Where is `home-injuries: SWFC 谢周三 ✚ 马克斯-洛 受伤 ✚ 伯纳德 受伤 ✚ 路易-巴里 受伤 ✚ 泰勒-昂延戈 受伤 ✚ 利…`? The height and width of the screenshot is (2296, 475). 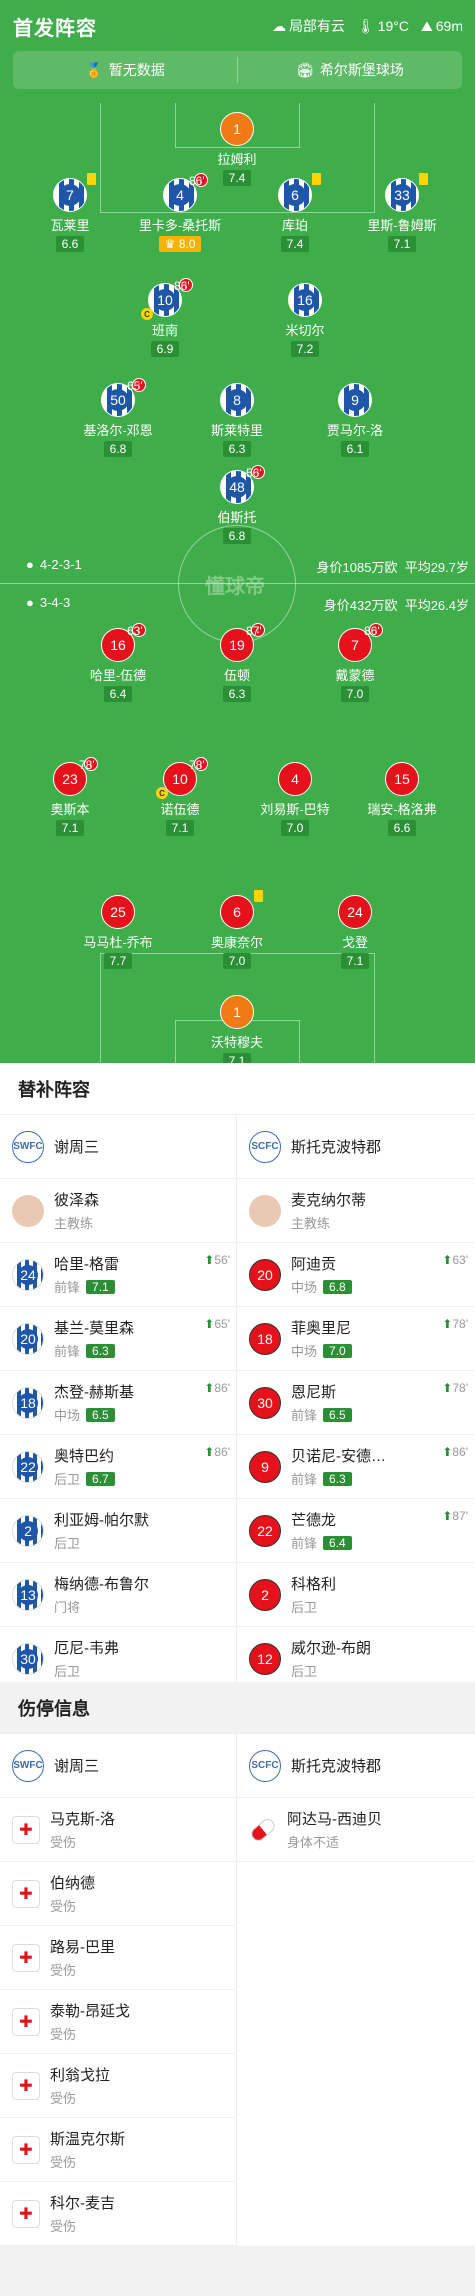
home-injuries: SWFC 谢周三 ✚ 马克斯-洛 受伤 ✚ 伯纳德 受伤 ✚ 路易-巴里 受伤 ✚ 泰勒-昂延戈 受伤 ✚ 利… is located at coordinates (118, 1990).